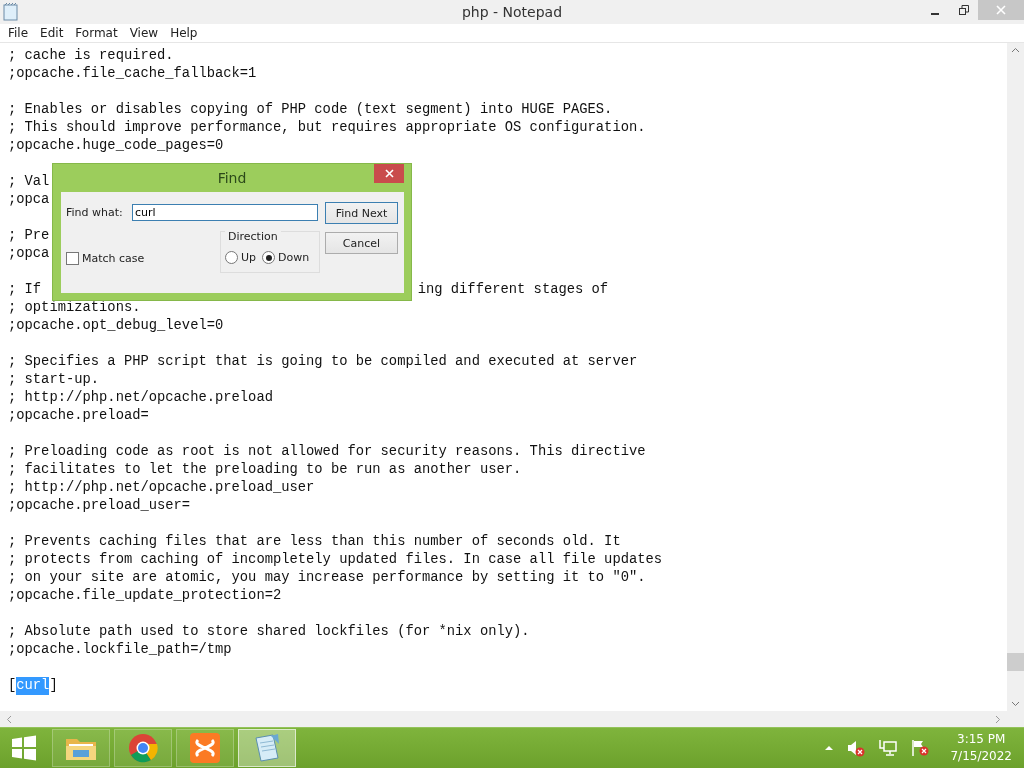  What do you see at coordinates (856, 748) in the screenshot?
I see `muted-speaker-icon` at bounding box center [856, 748].